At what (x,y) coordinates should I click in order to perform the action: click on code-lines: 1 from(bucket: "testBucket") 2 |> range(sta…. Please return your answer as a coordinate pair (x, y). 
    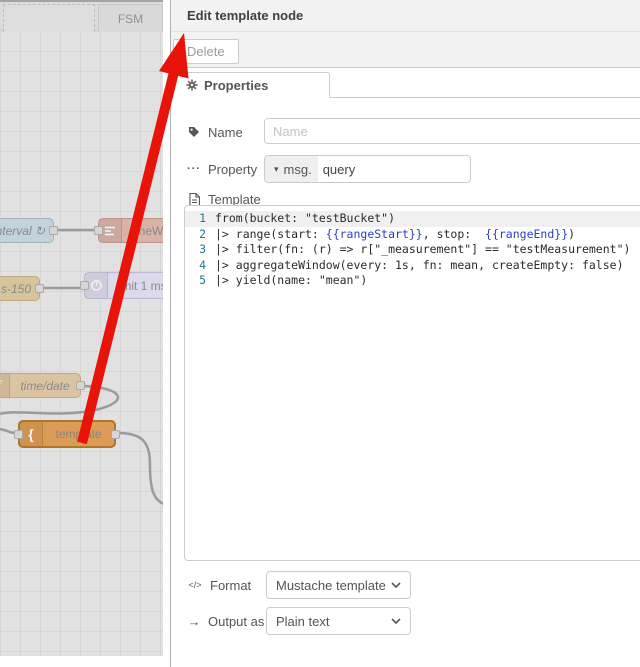
    Looking at the image, I should click on (412, 250).